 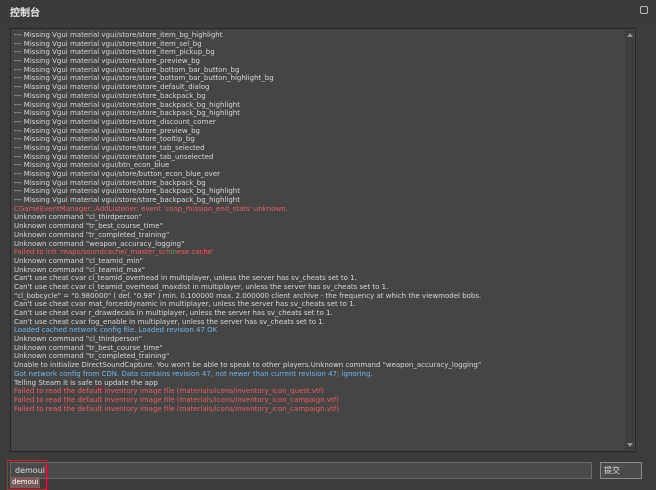 I want to click on submit-button: 提交, so click(x=621, y=470).